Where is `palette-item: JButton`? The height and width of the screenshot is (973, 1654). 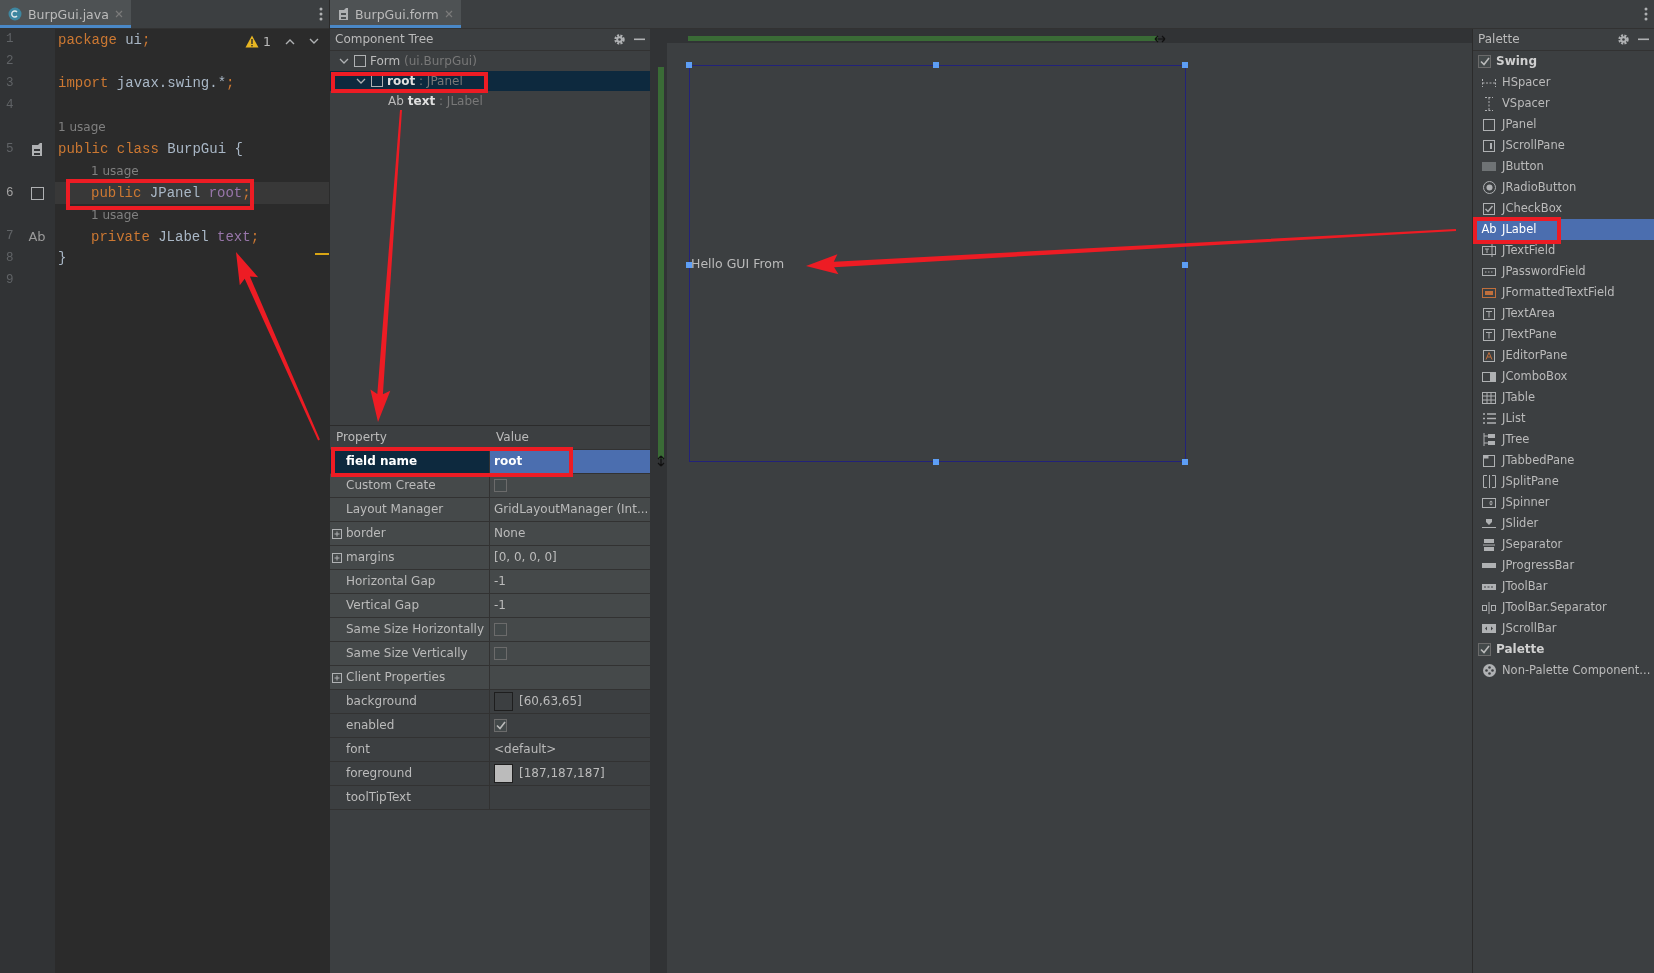
palette-item: JButton is located at coordinates (1563, 166).